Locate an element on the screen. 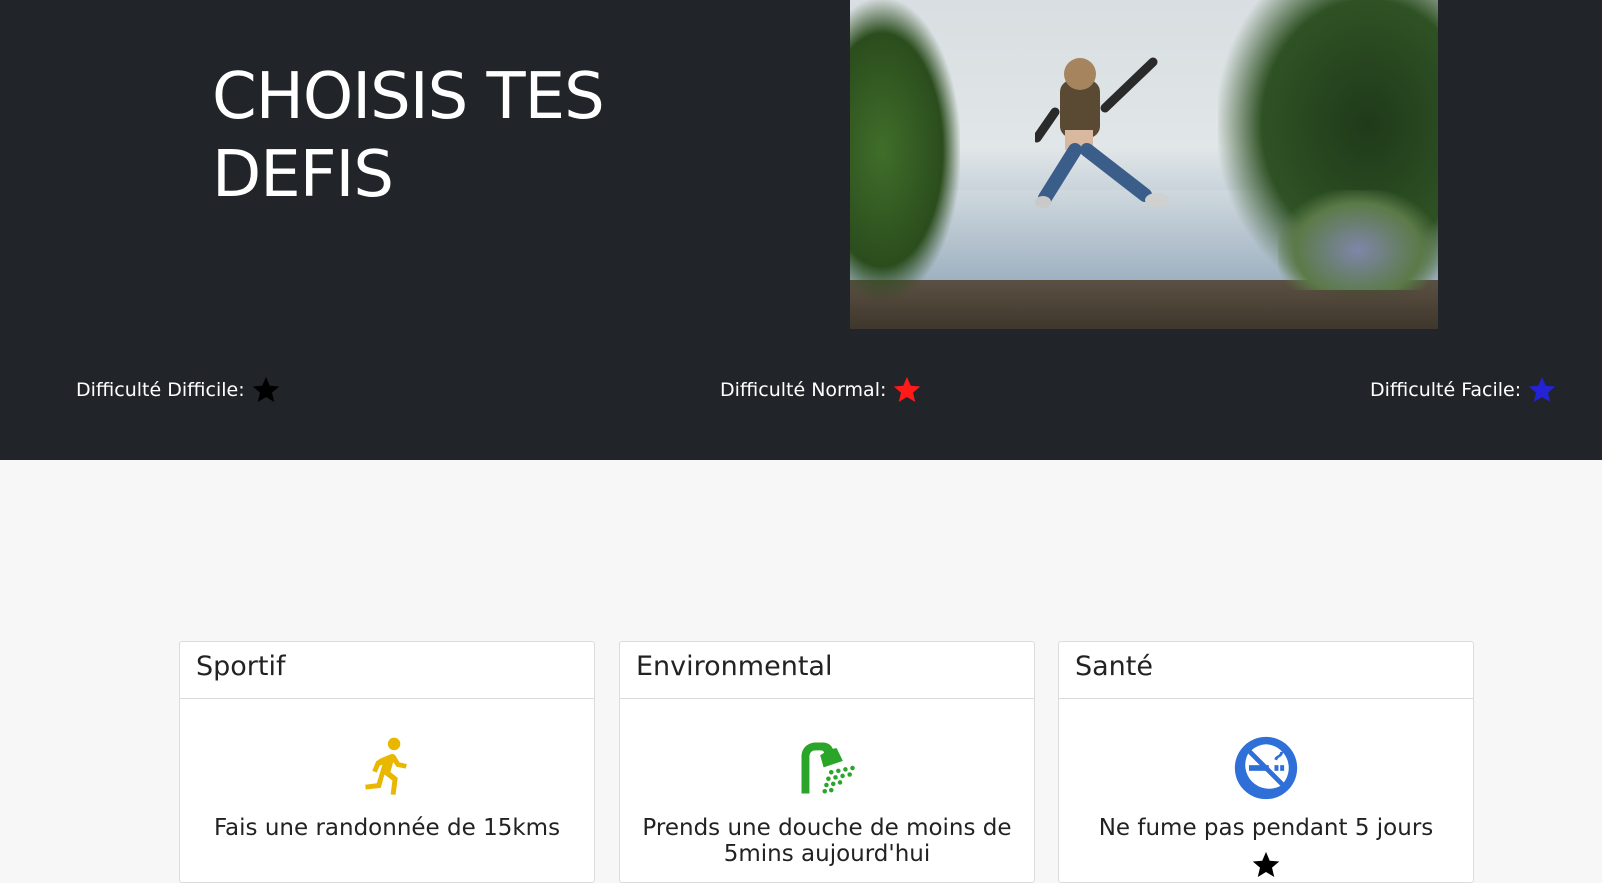 The height and width of the screenshot is (883, 1602). difficulty-easy: Difficulté Facile: is located at coordinates (1463, 390).